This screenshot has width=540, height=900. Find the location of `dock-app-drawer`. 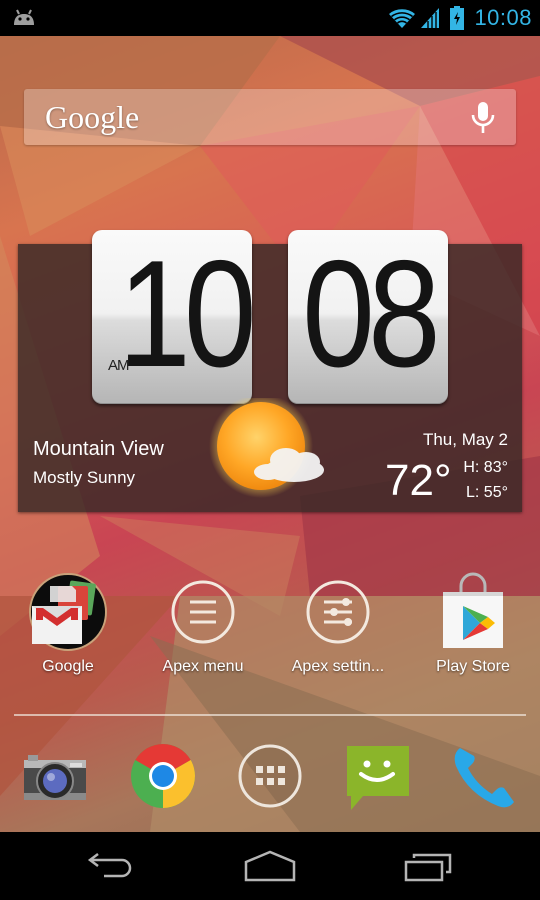

dock-app-drawer is located at coordinates (270, 776).